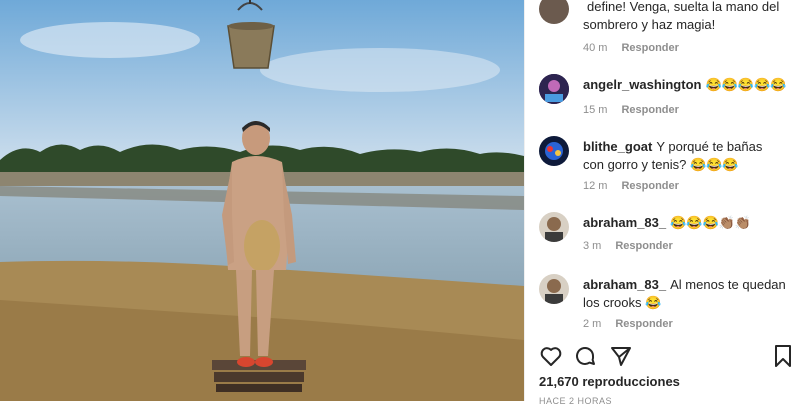 This screenshot has height=406, width=803. I want to click on comment-username: angelr_washington, so click(642, 84).